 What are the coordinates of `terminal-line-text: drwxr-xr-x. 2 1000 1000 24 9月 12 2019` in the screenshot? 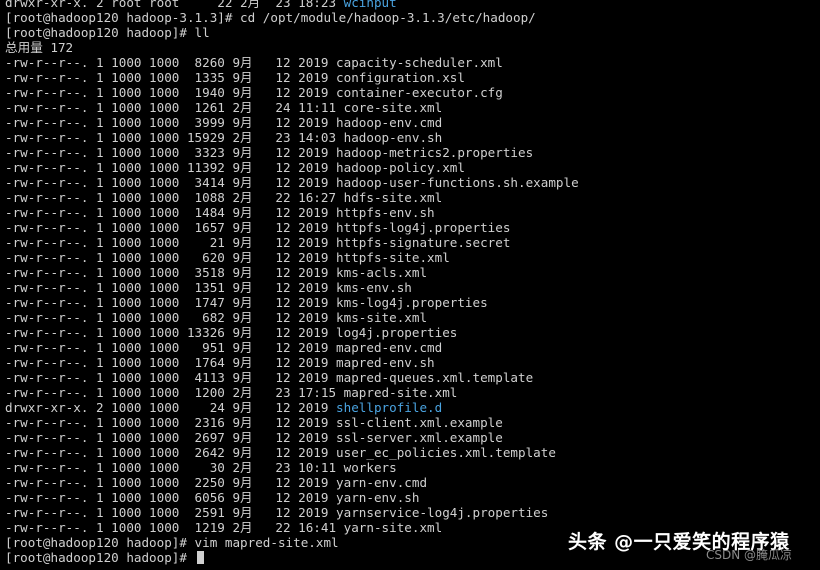 It's located at (171, 407).